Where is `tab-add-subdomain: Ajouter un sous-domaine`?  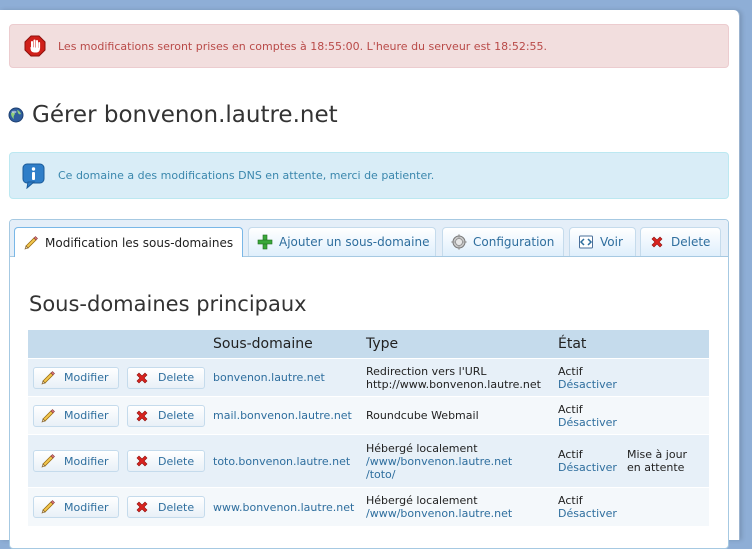 tab-add-subdomain: Ajouter un sous-domaine is located at coordinates (342, 241).